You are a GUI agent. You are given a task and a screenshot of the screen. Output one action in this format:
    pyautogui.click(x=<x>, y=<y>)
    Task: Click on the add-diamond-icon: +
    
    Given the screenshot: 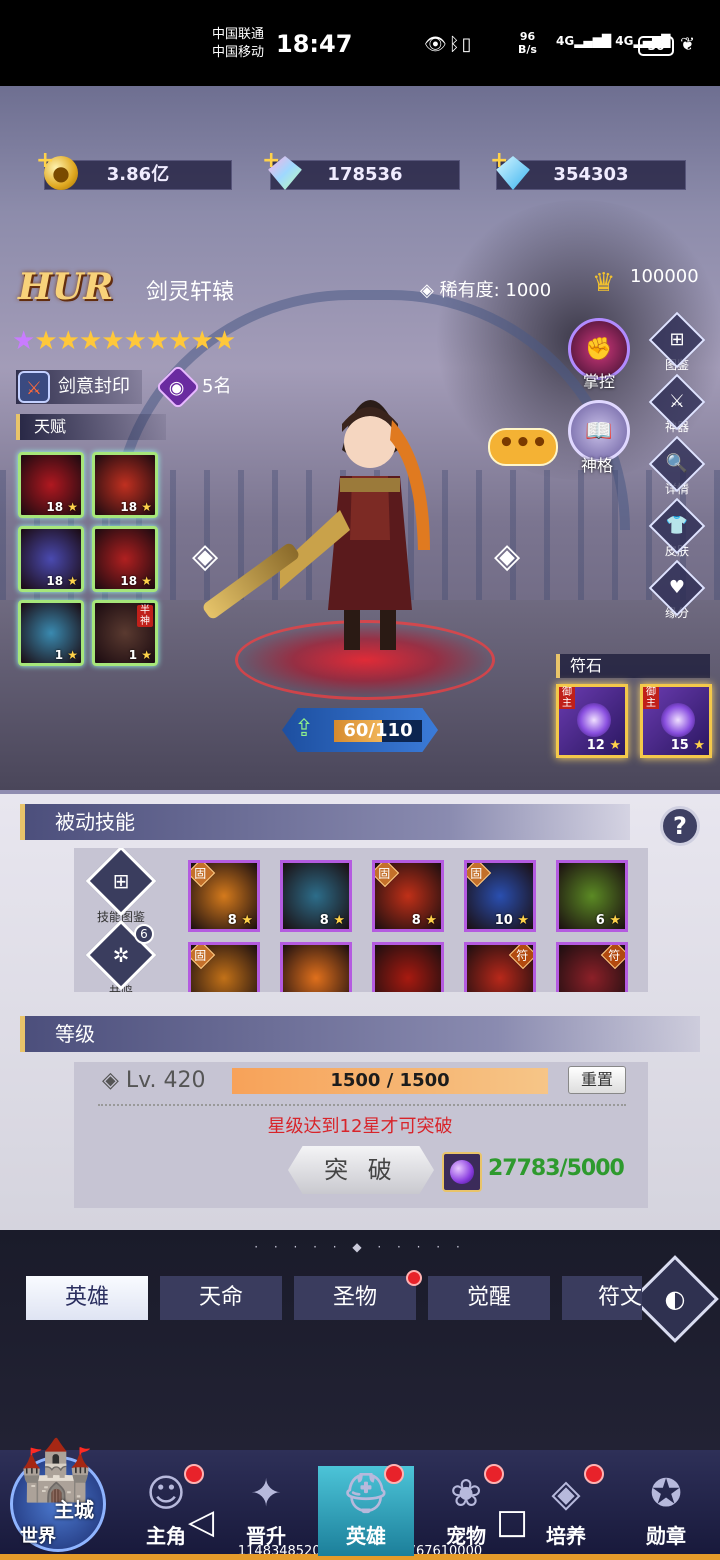 What is the action you would take?
    pyautogui.click(x=499, y=160)
    